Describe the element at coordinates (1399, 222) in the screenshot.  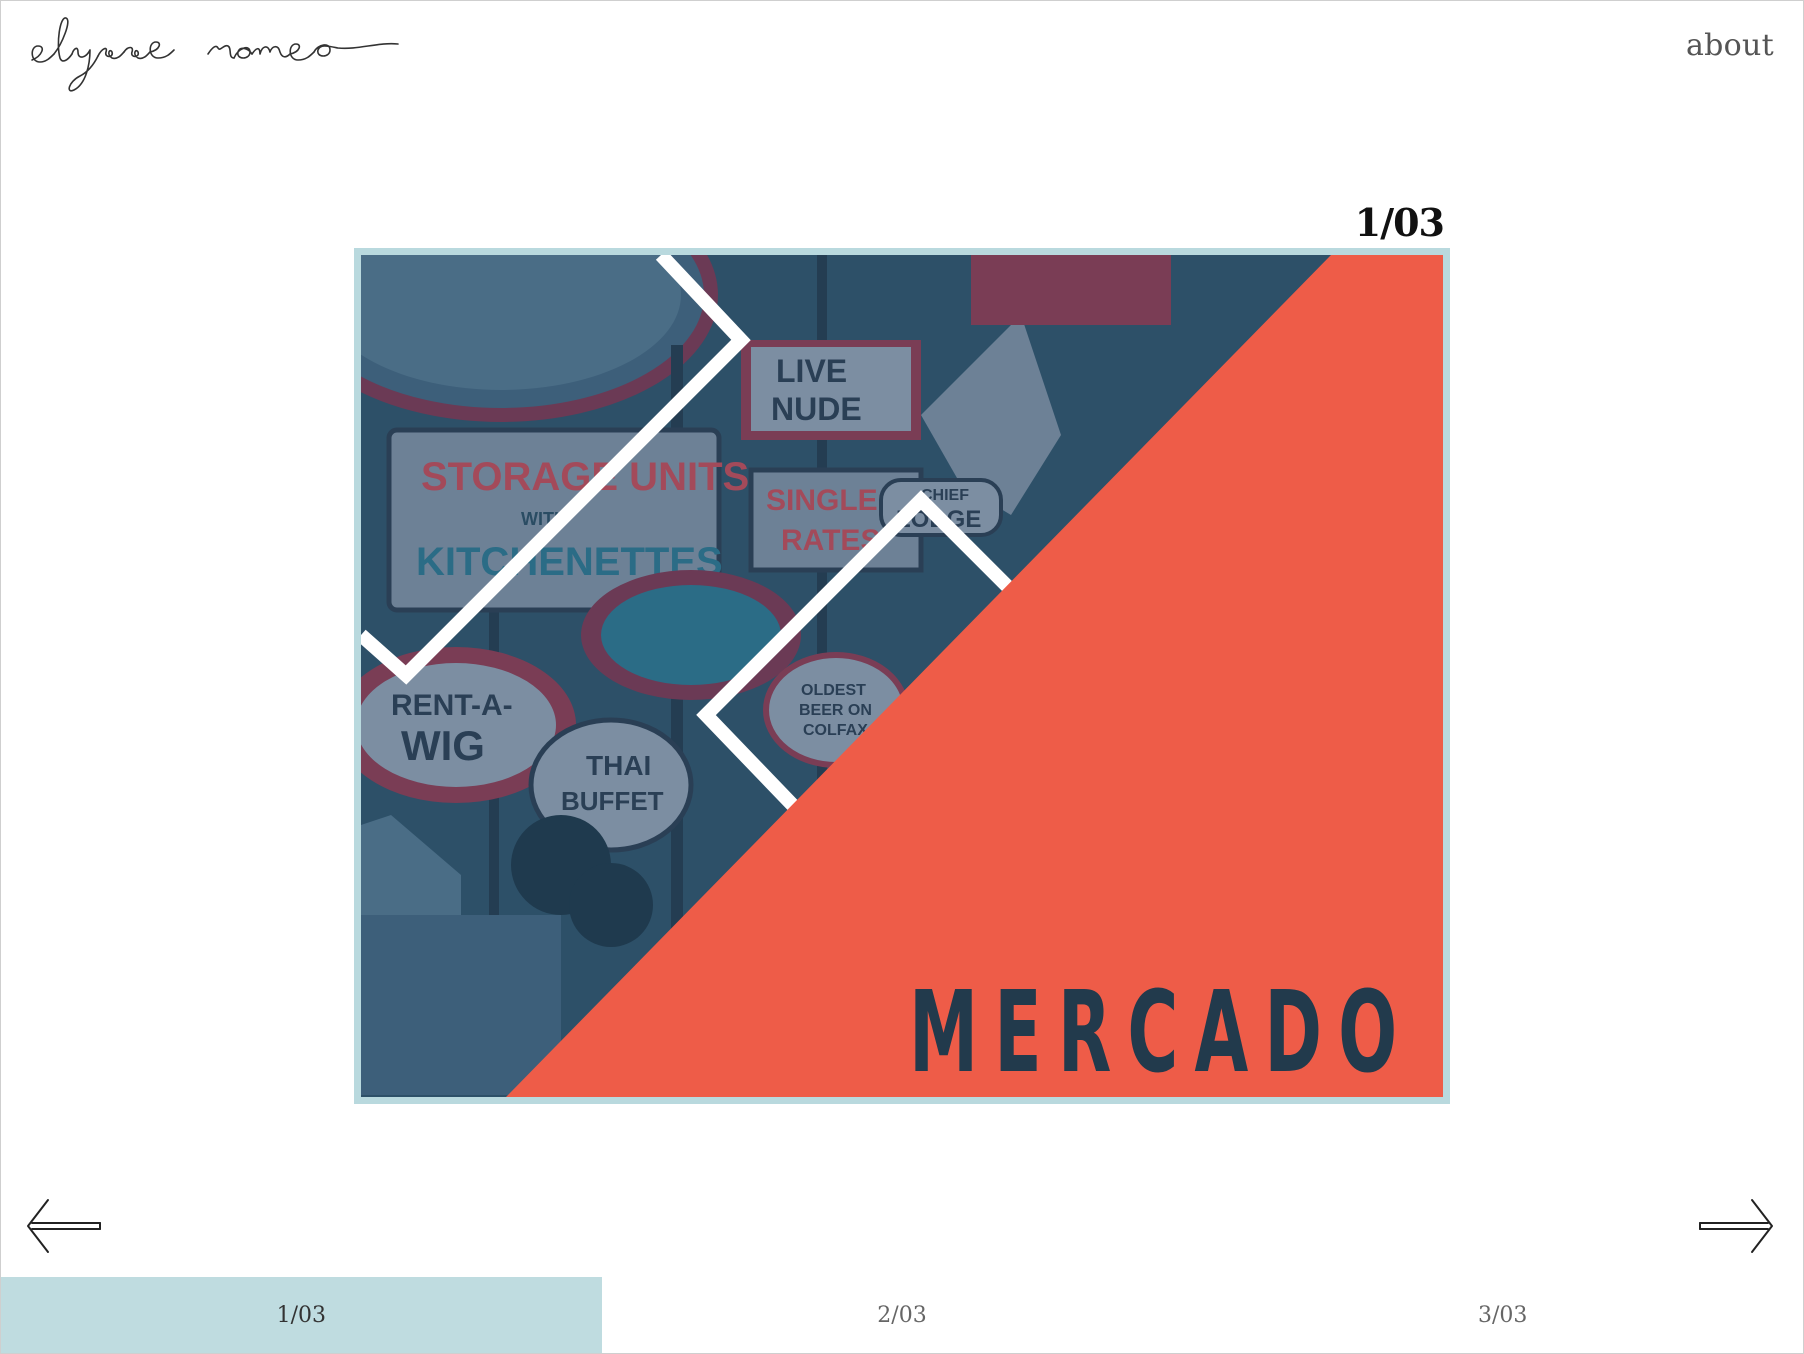
I see `slide-counter: 1/03` at that location.